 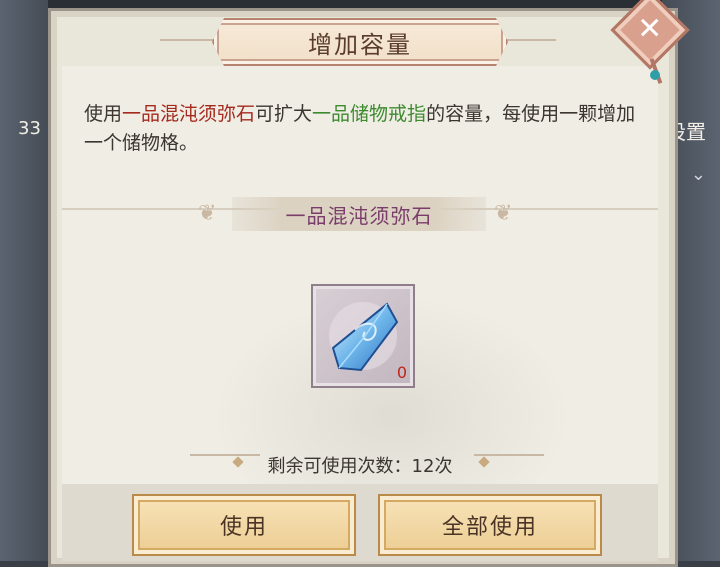 I want to click on gem-icon, so click(x=364, y=337).